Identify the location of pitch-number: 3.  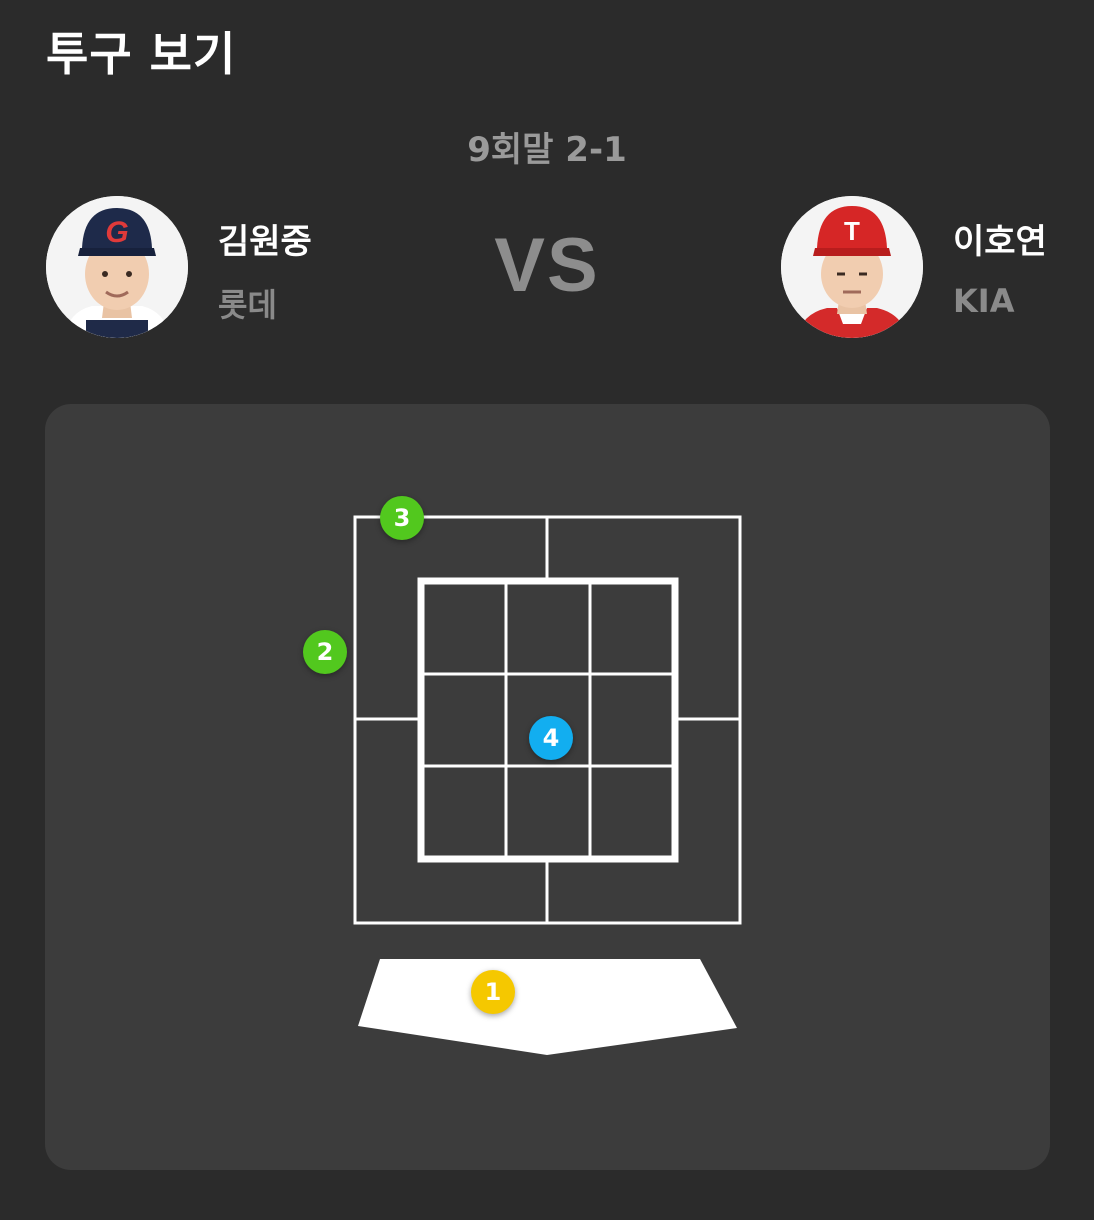
(402, 518).